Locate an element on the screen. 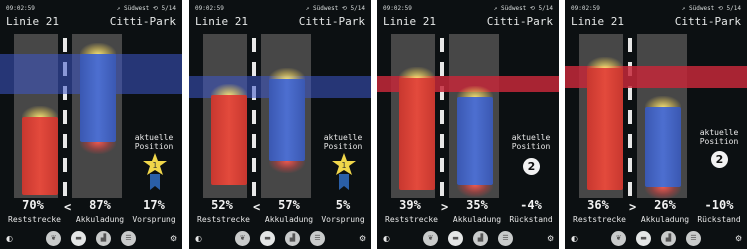 The width and height of the screenshot is (747, 249). lead-label: Vorsprung is located at coordinates (343, 219).